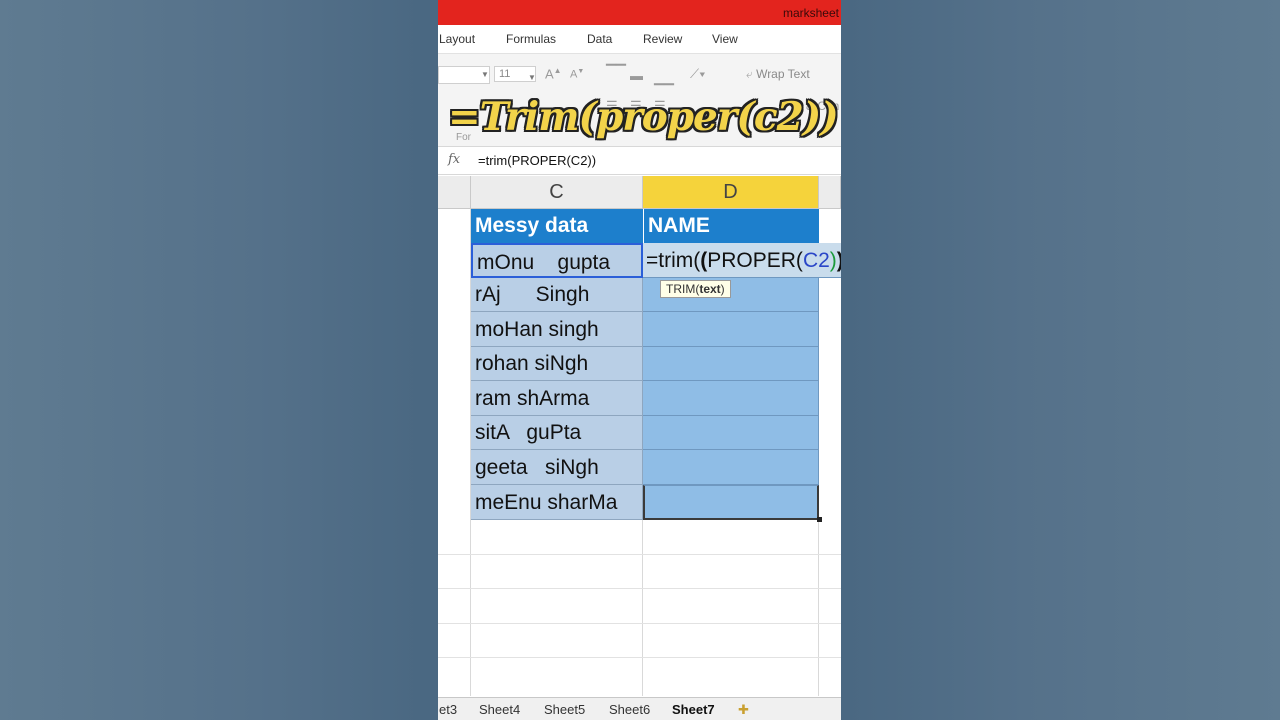 This screenshot has width=1280, height=720. I want to click on edit-cell-d2: =trim((PROPER(C2)), so click(742, 260).